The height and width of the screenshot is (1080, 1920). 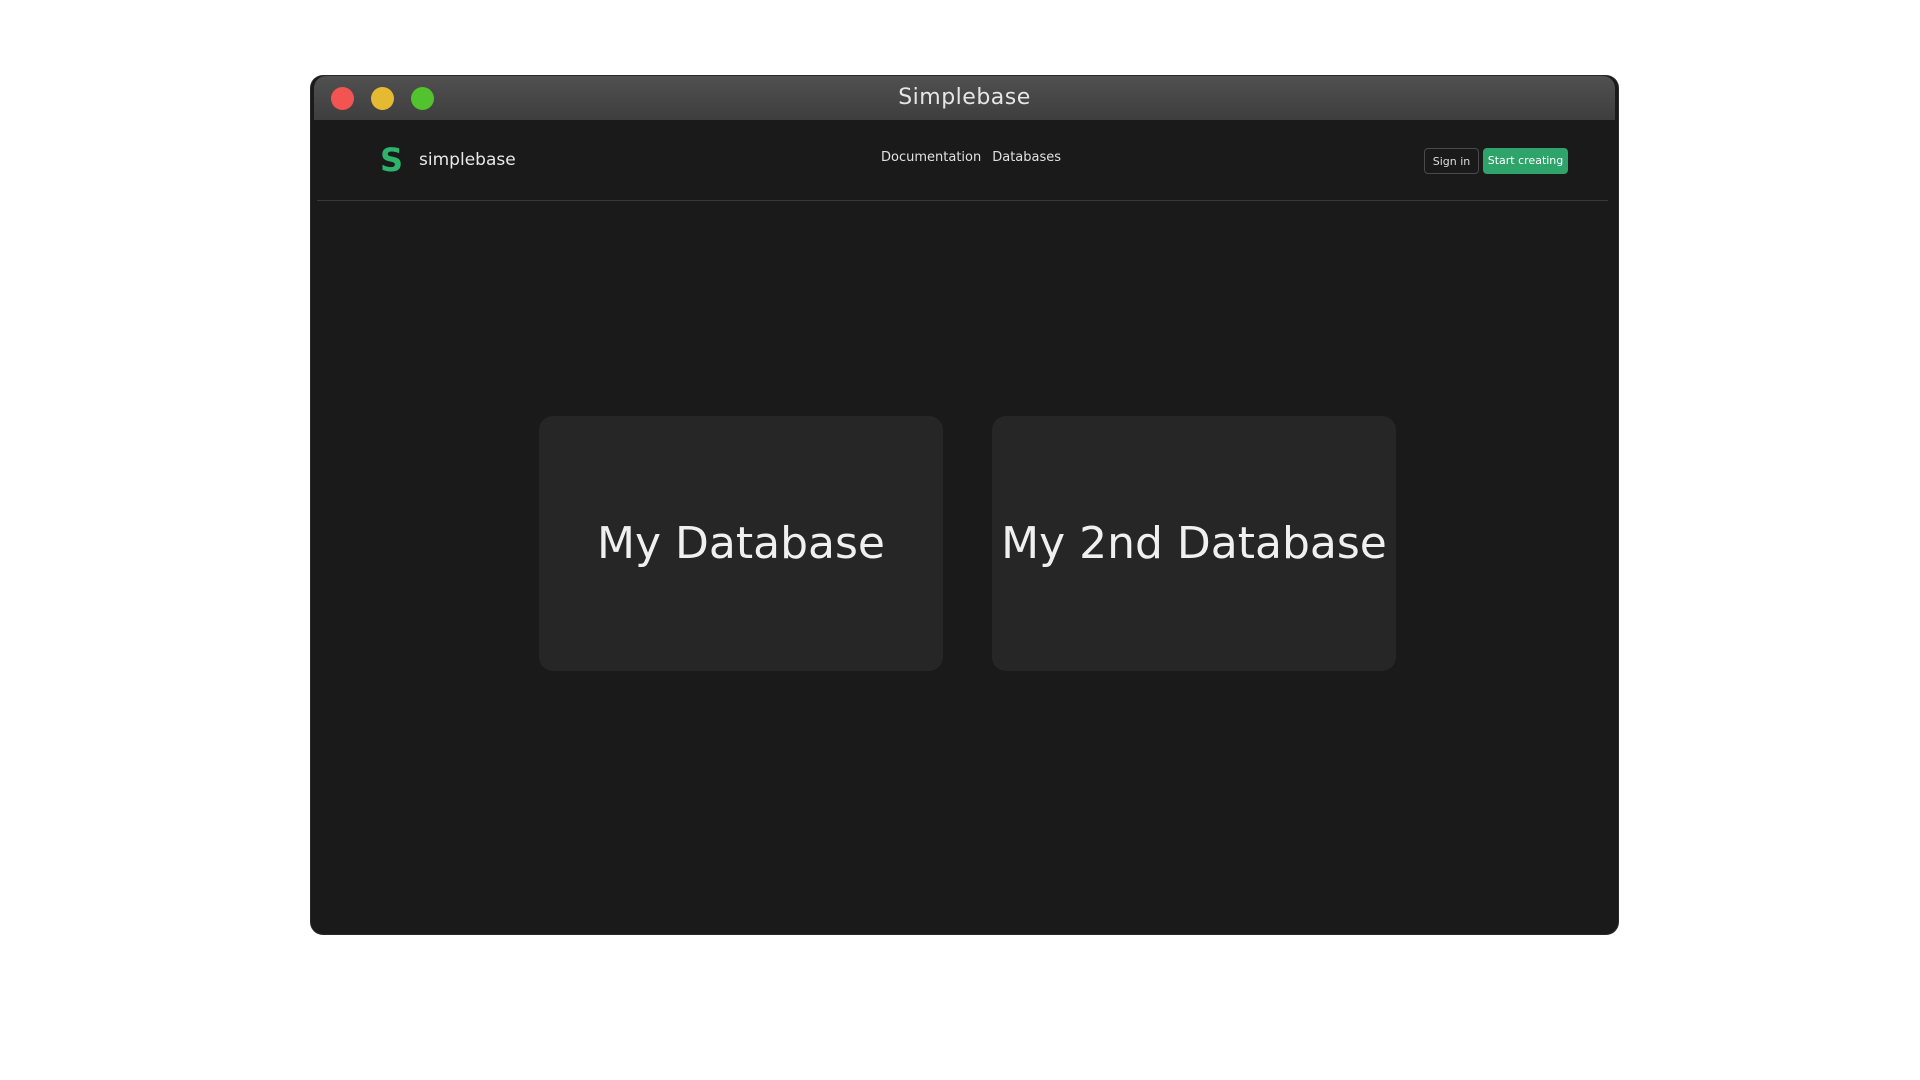 I want to click on window-title: Simplebase, so click(x=964, y=97).